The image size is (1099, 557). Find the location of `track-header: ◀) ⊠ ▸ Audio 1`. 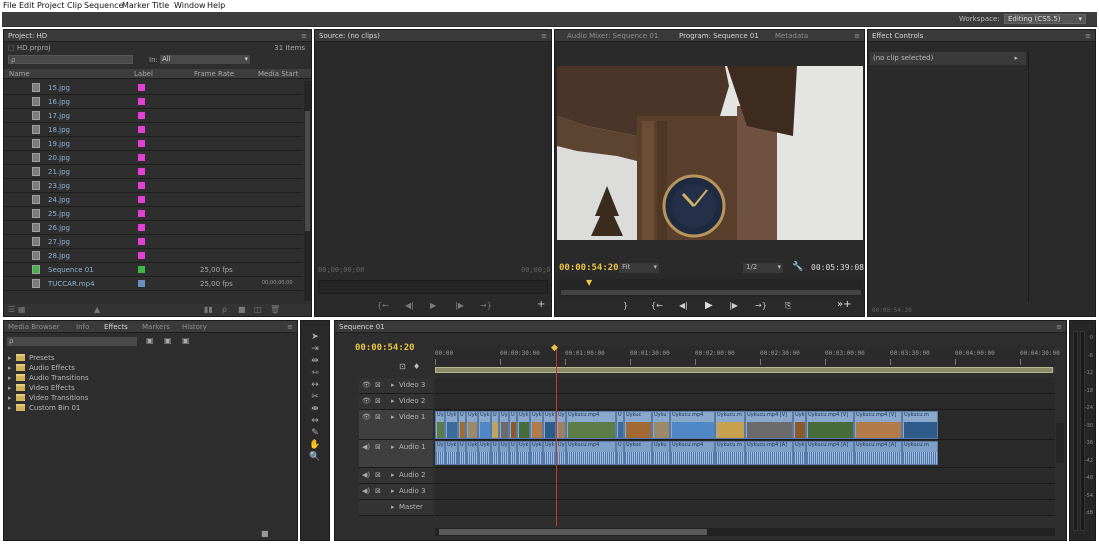

track-header: ◀) ⊠ ▸ Audio 1 is located at coordinates (396, 454).